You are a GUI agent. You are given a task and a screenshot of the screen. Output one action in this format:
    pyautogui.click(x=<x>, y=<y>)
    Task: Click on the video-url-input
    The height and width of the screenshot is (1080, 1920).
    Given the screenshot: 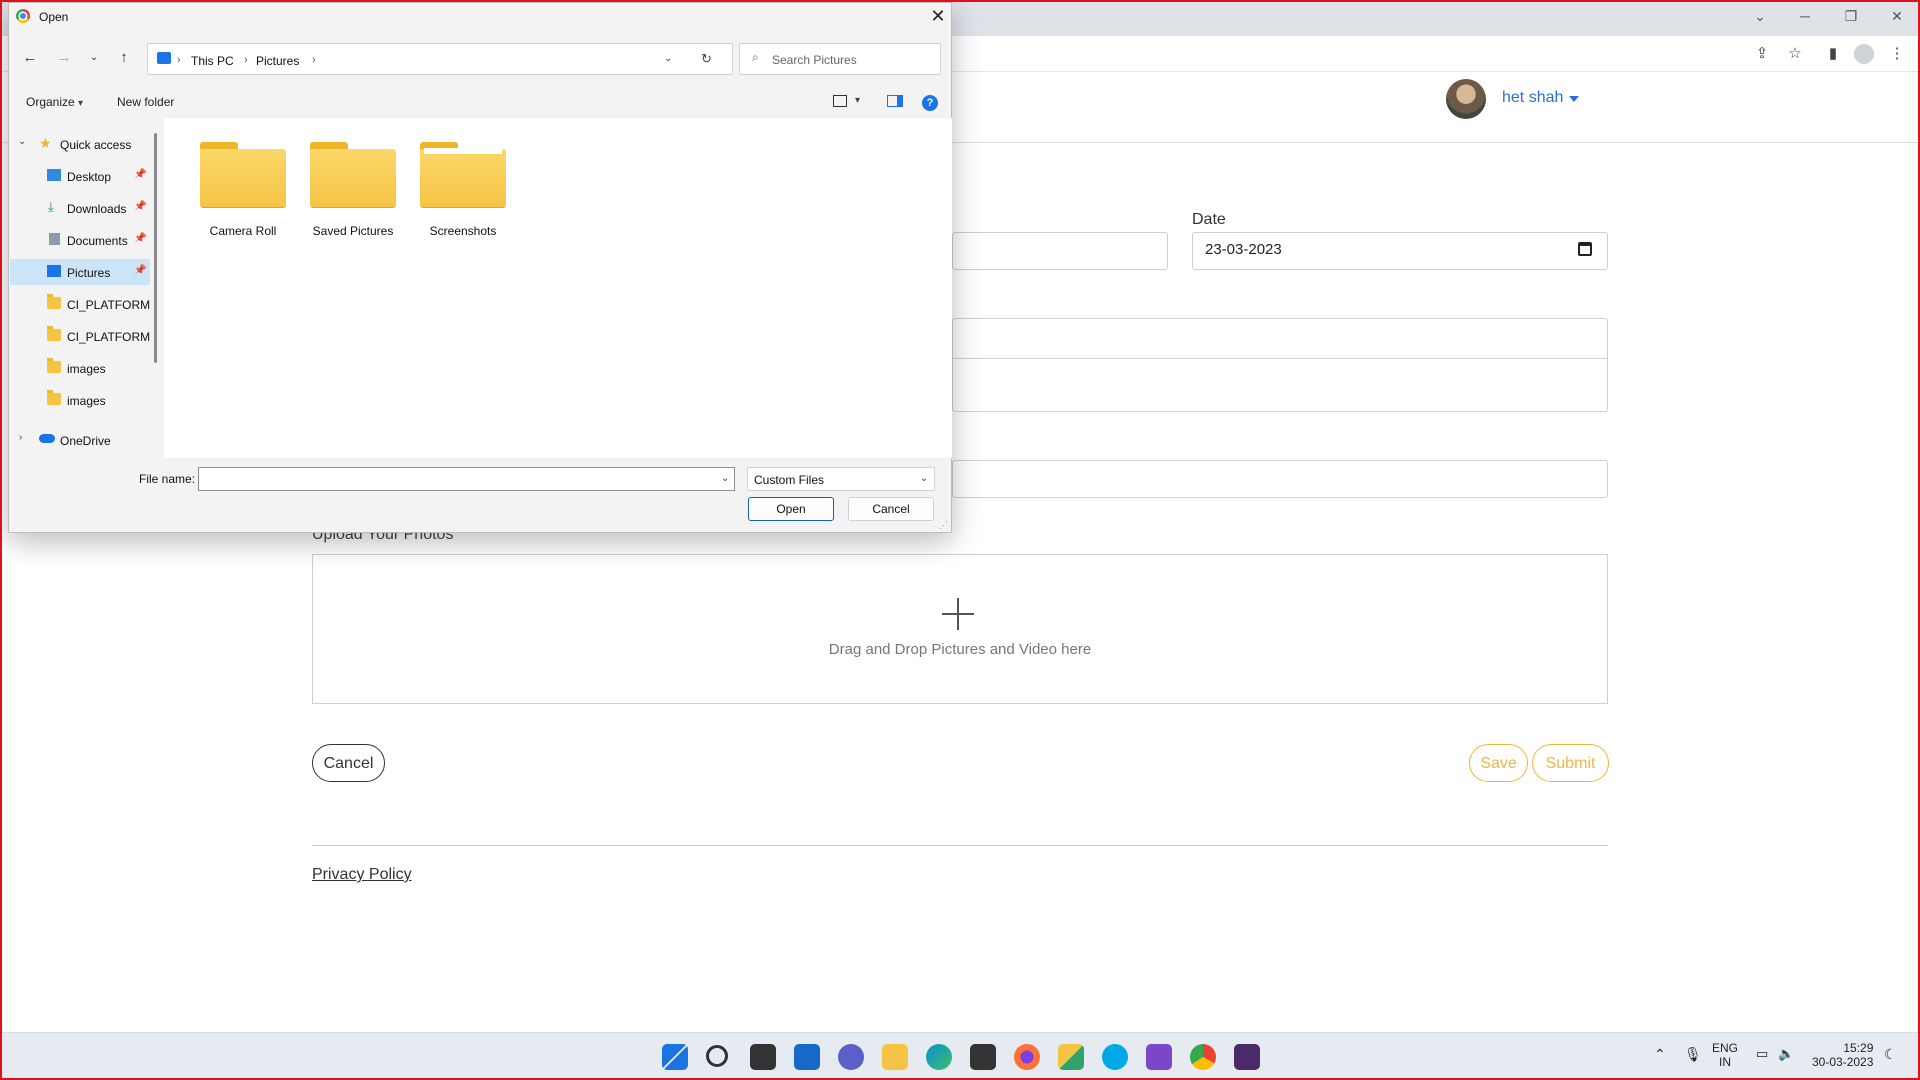 What is the action you would take?
    pyautogui.click(x=1280, y=479)
    